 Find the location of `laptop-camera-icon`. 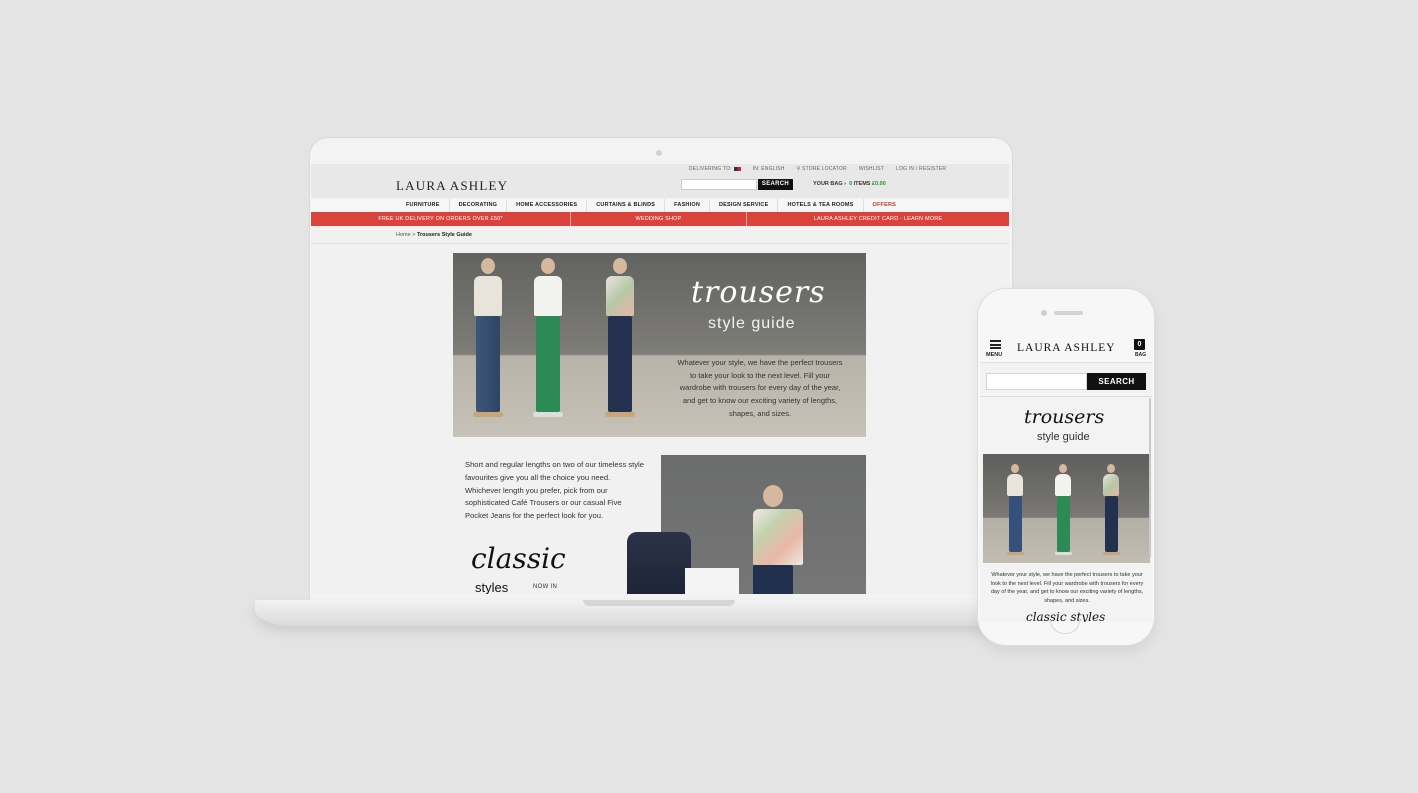

laptop-camera-icon is located at coordinates (659, 153).